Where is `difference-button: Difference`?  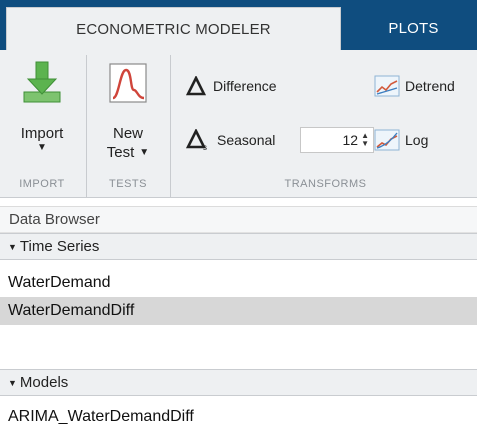 difference-button: Difference is located at coordinates (231, 85).